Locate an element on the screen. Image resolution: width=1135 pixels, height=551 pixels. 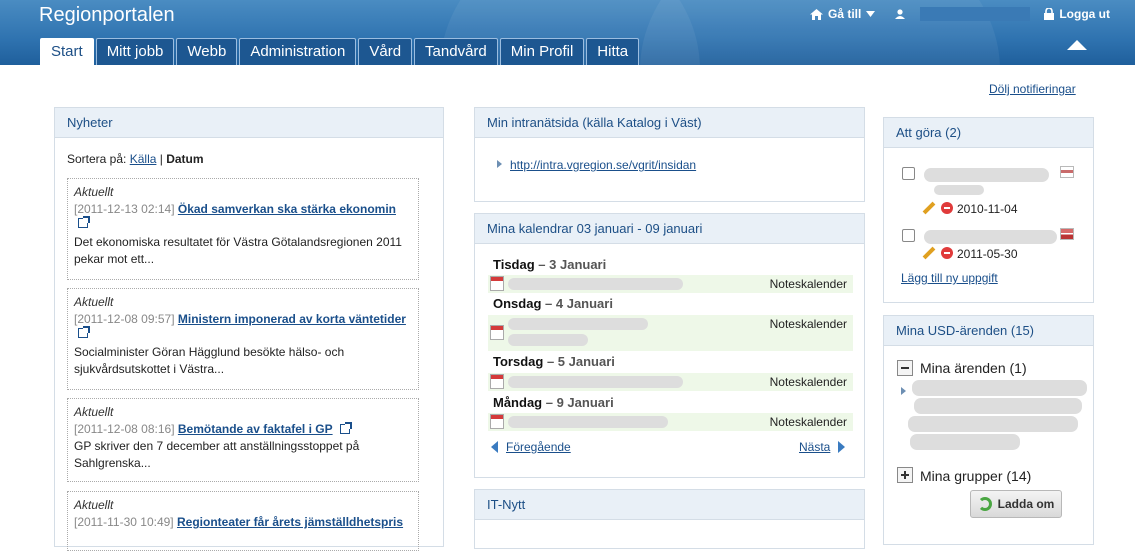
reload-button: Ladda om is located at coordinates (1016, 504).